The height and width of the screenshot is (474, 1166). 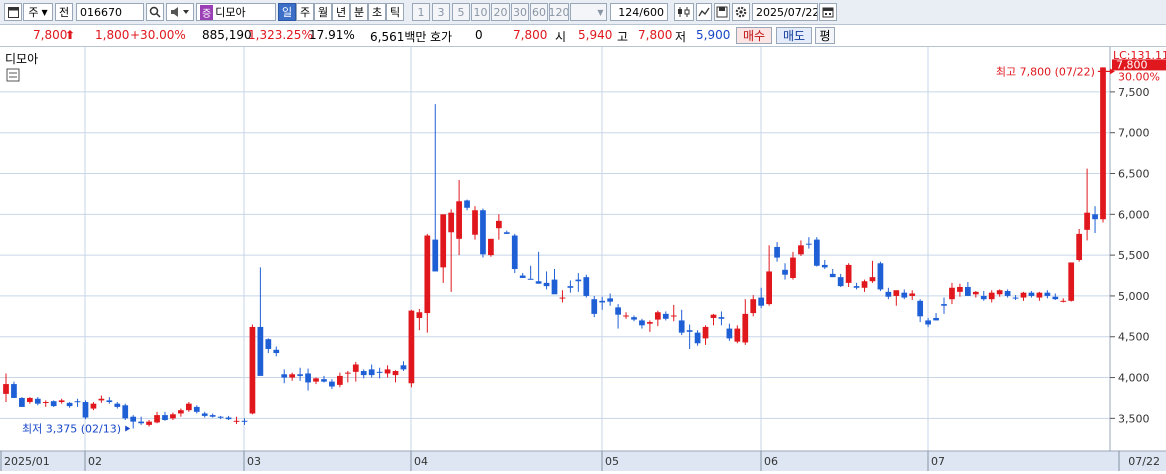 What do you see at coordinates (588, 12) in the screenshot?
I see `interval-custom-input: ▼` at bounding box center [588, 12].